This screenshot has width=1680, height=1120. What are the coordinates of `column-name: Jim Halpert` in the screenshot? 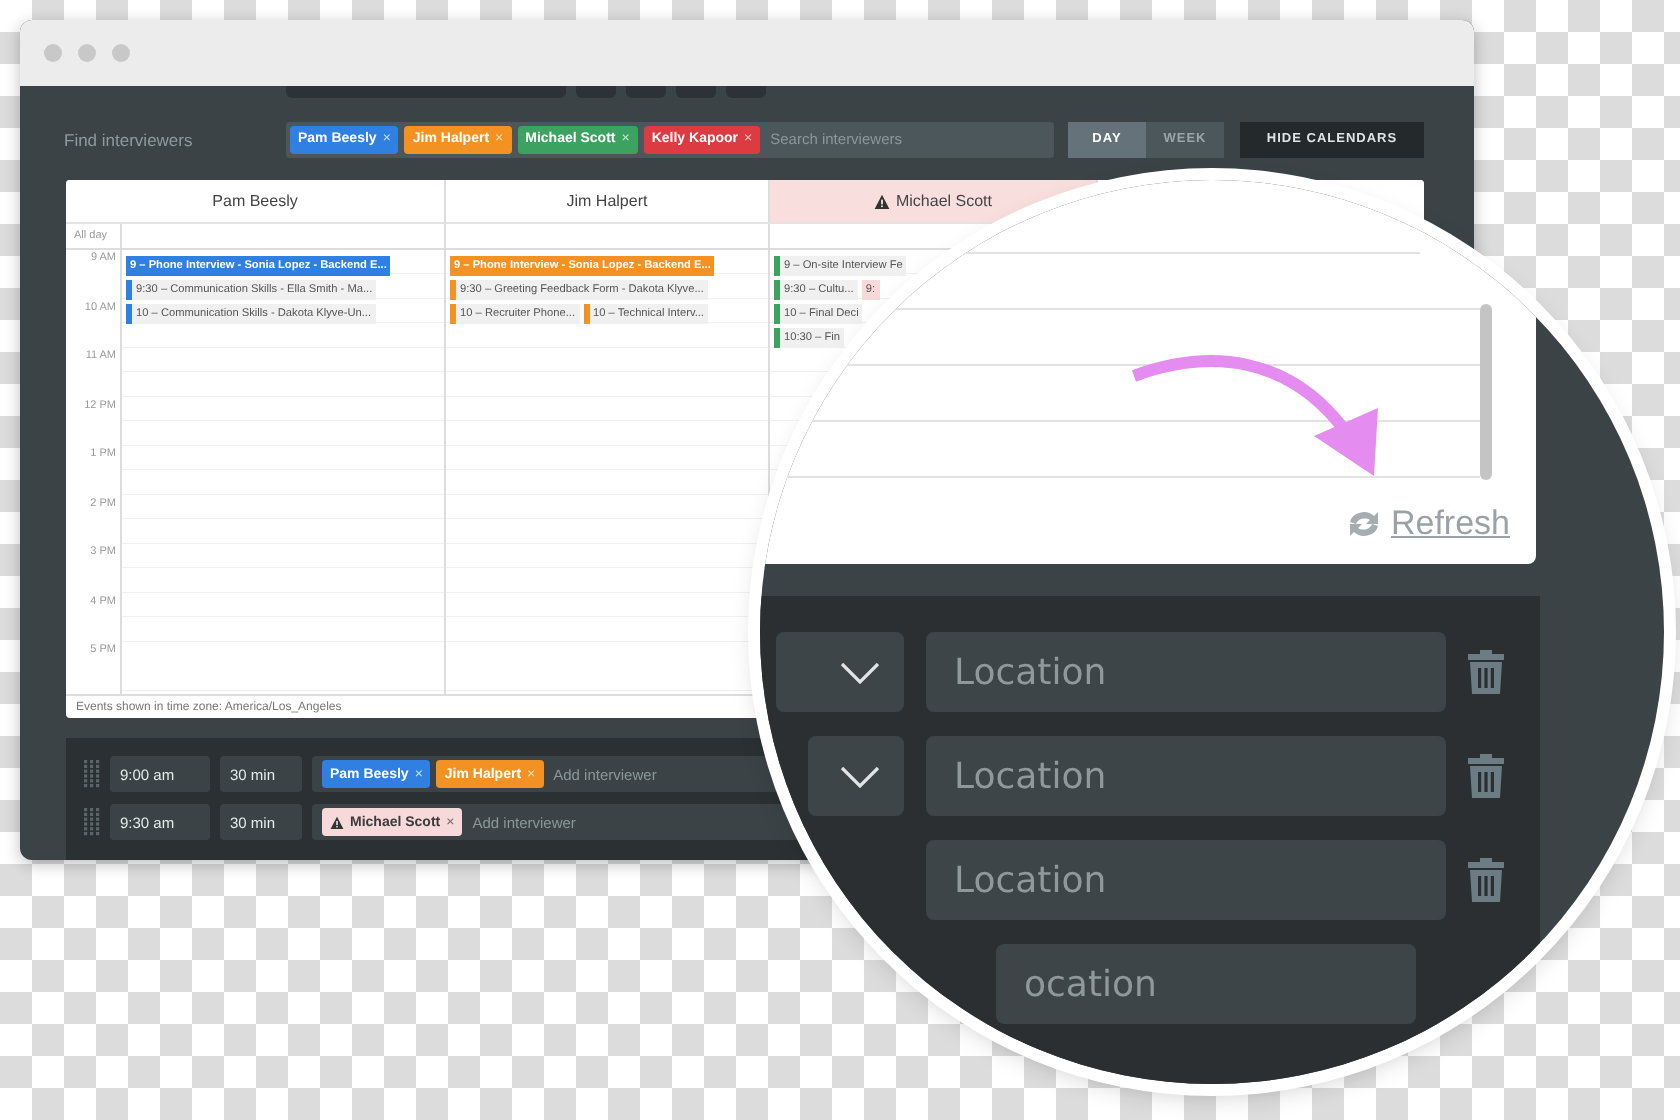 It's located at (607, 201).